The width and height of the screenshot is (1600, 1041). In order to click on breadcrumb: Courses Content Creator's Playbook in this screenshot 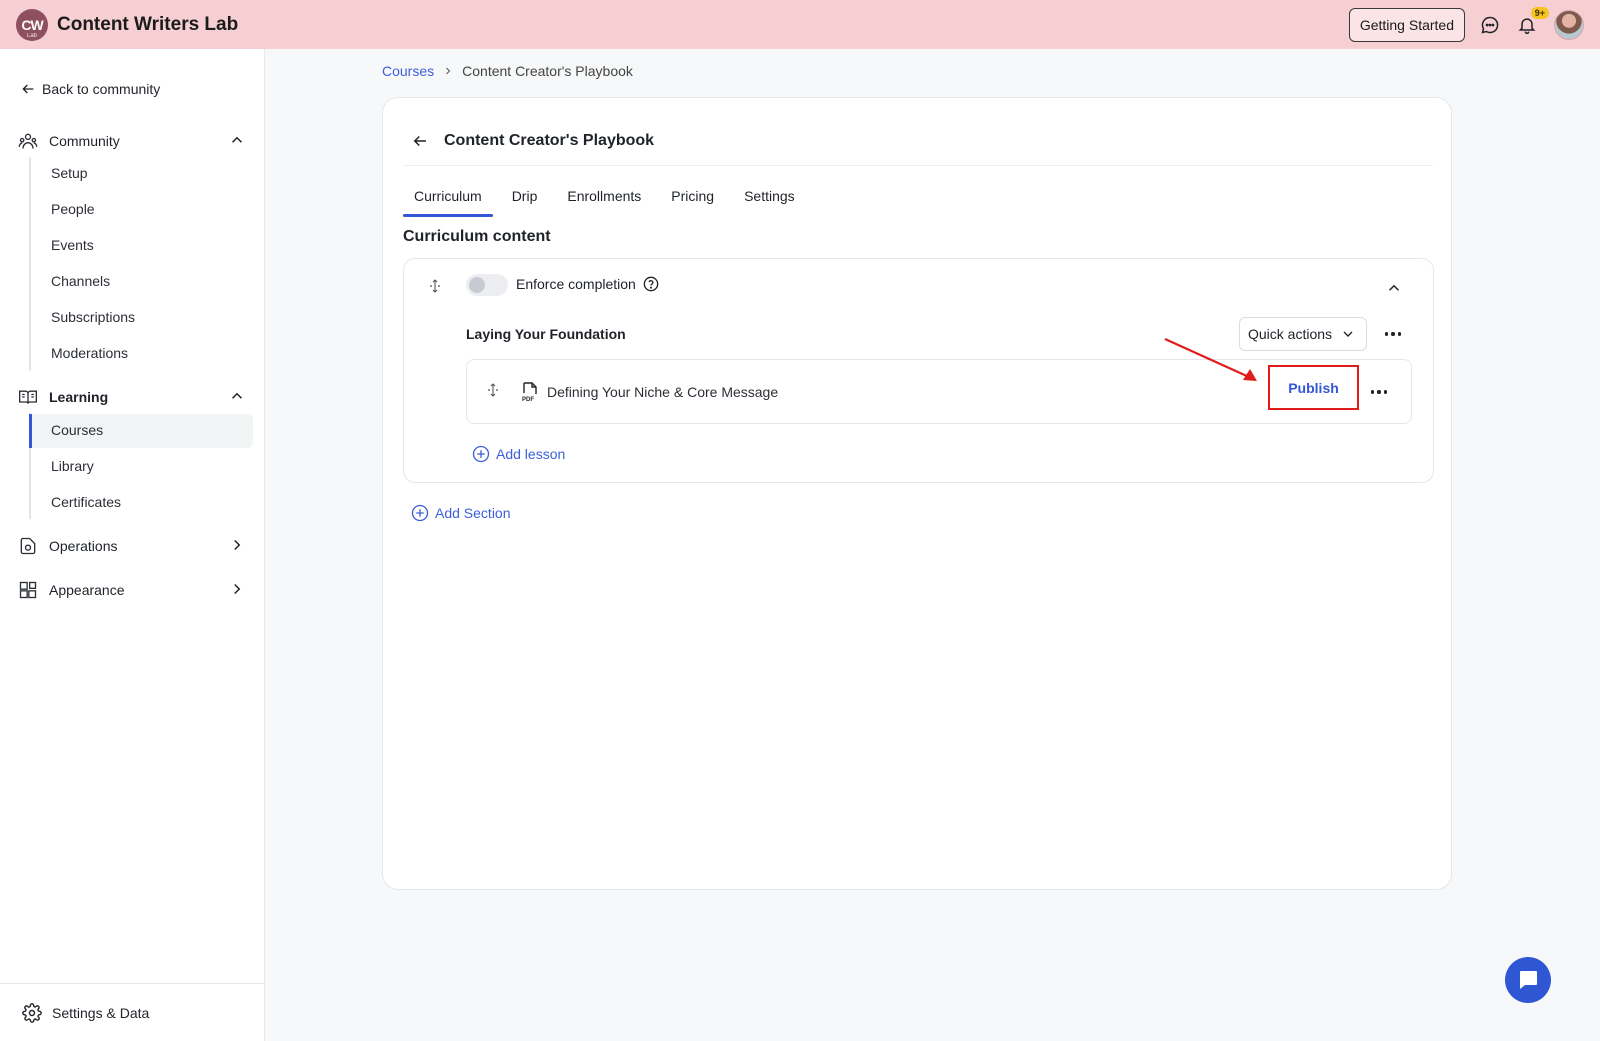, I will do `click(507, 71)`.